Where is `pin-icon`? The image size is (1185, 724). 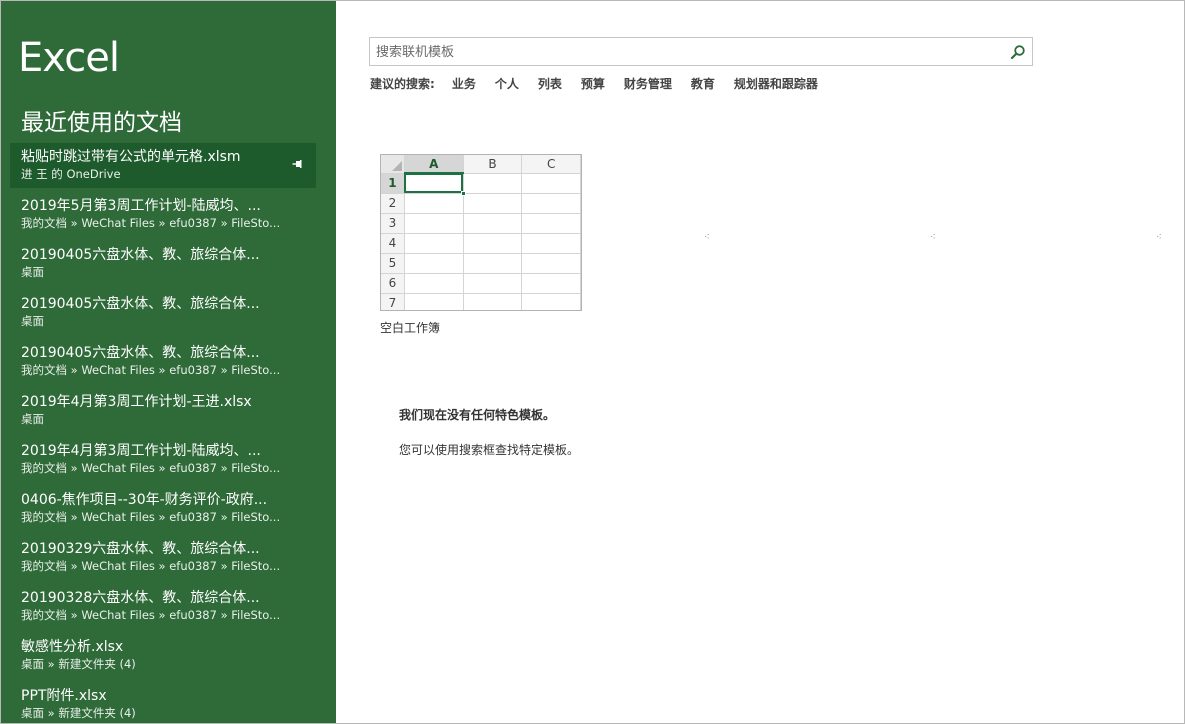 pin-icon is located at coordinates (298, 164).